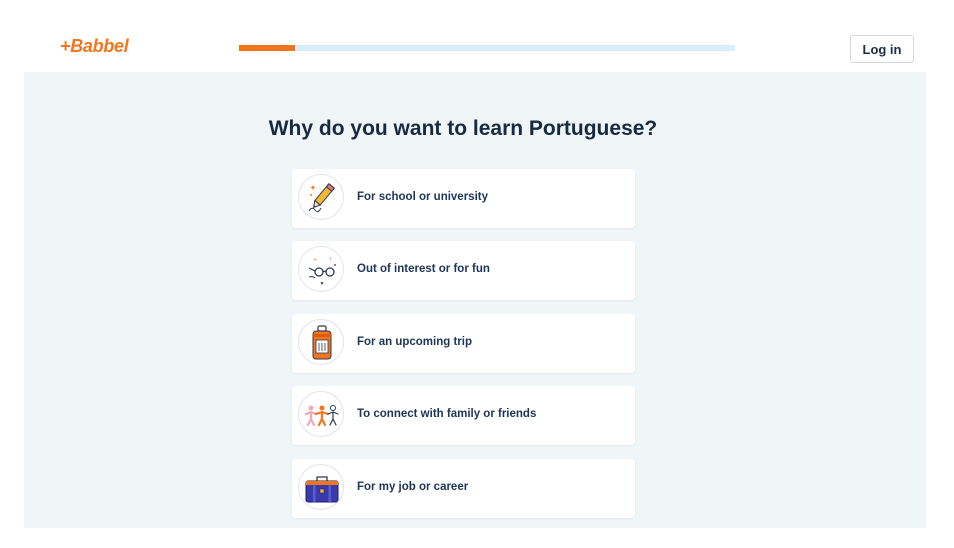 The image size is (954, 548). What do you see at coordinates (94, 46) in the screenshot?
I see `babbel-logo: +Babbel` at bounding box center [94, 46].